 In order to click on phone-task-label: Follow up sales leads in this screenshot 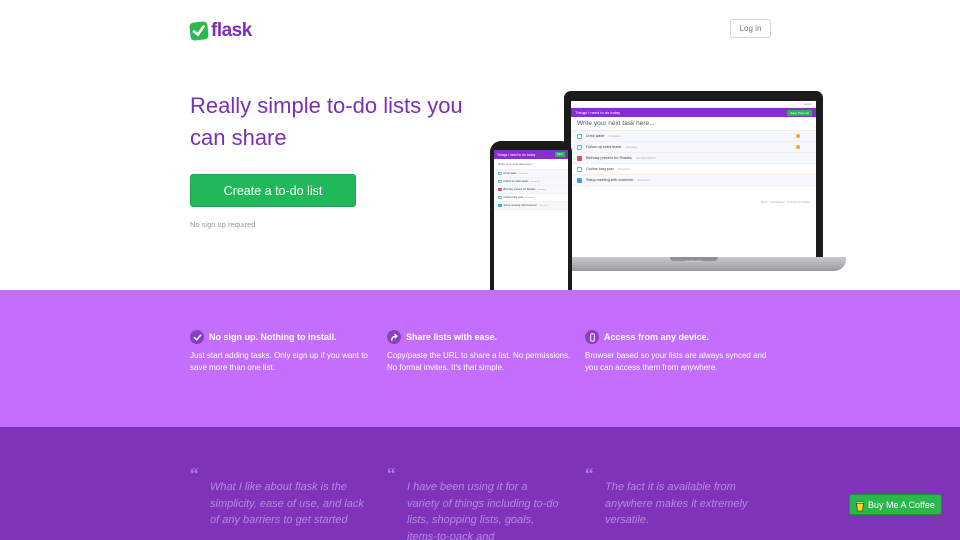, I will do `click(516, 181)`.